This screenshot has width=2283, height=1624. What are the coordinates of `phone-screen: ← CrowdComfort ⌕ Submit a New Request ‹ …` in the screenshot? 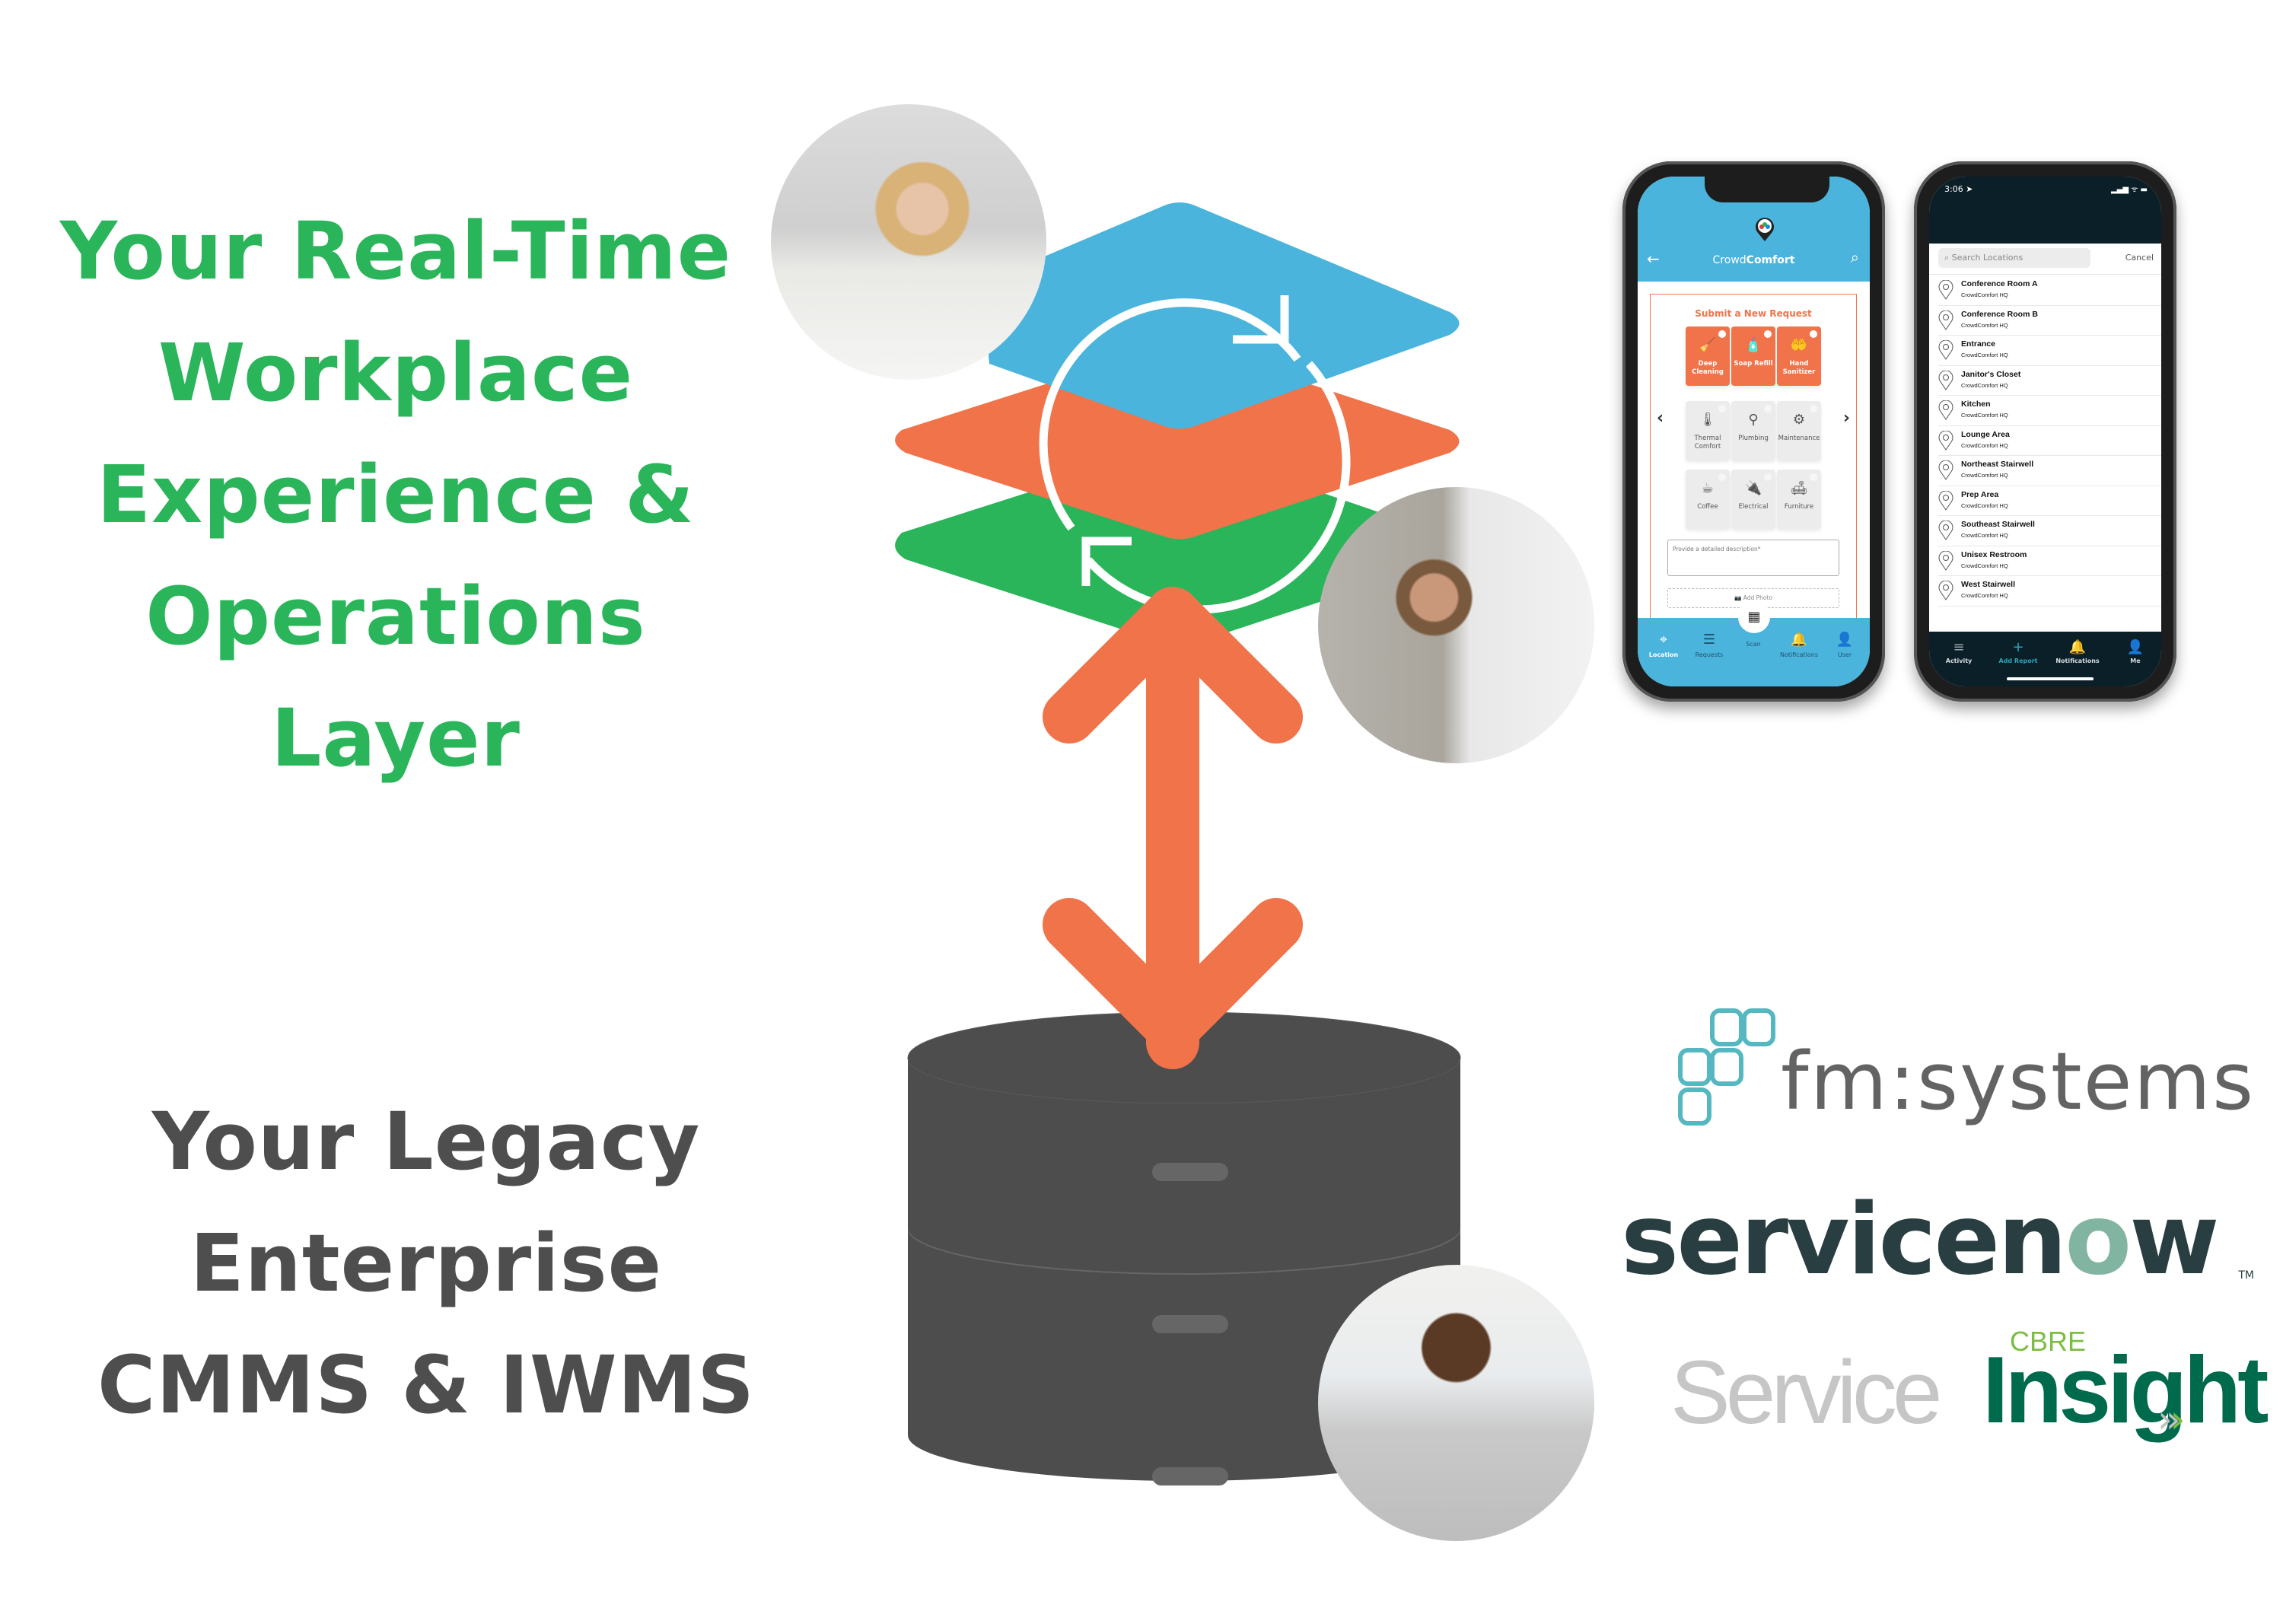 It's located at (1754, 431).